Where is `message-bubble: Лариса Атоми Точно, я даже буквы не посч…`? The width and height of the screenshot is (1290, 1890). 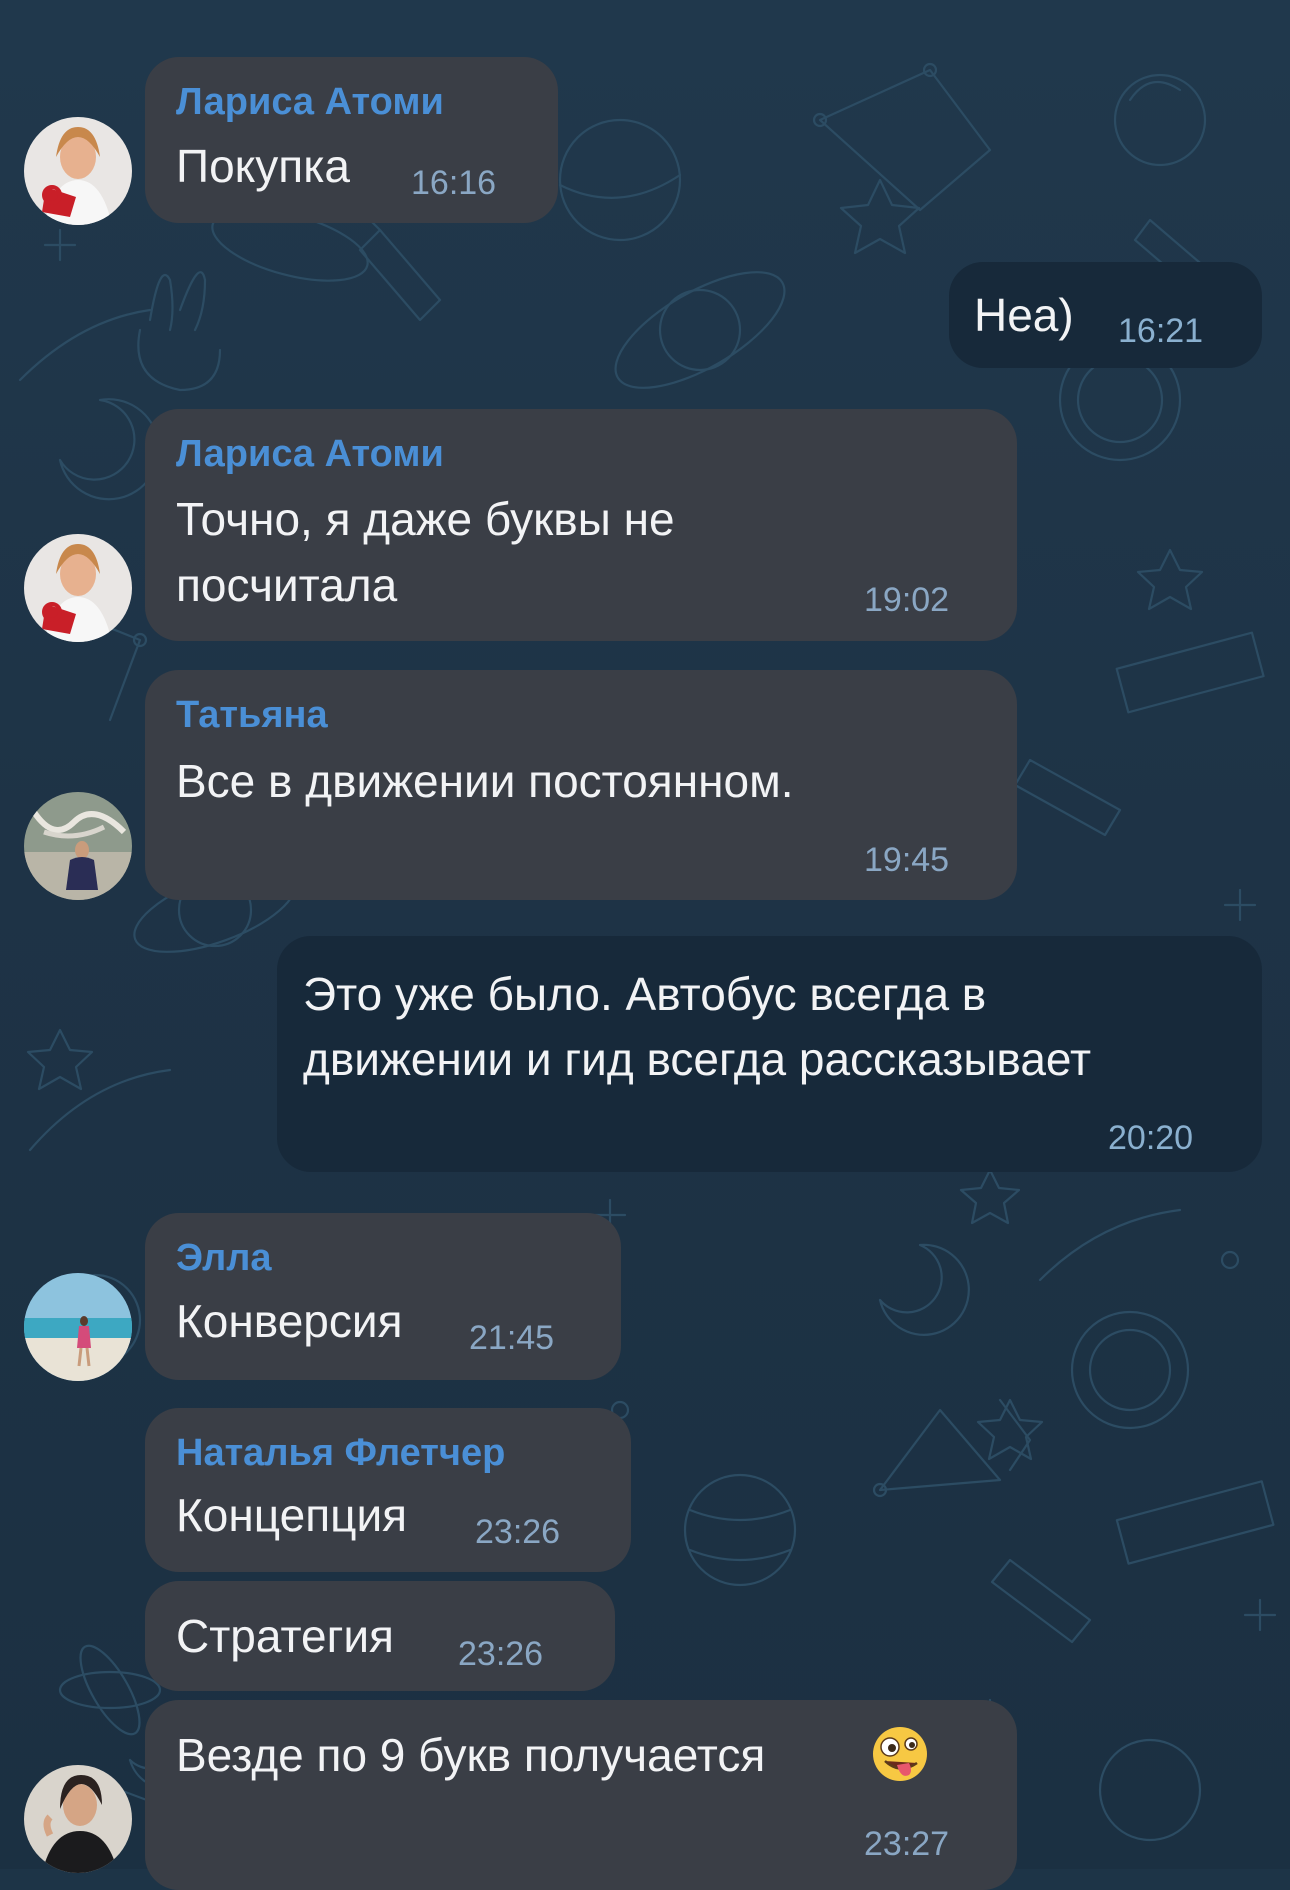 message-bubble: Лариса Атоми Точно, я даже буквы не посч… is located at coordinates (581, 525).